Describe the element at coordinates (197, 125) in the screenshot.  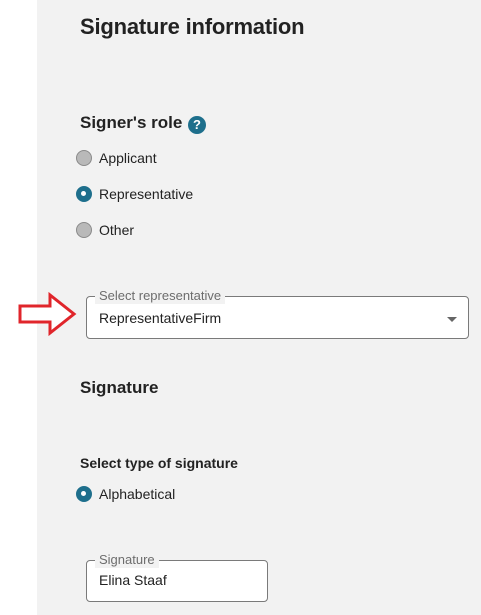
I see `help-icon: ?` at that location.